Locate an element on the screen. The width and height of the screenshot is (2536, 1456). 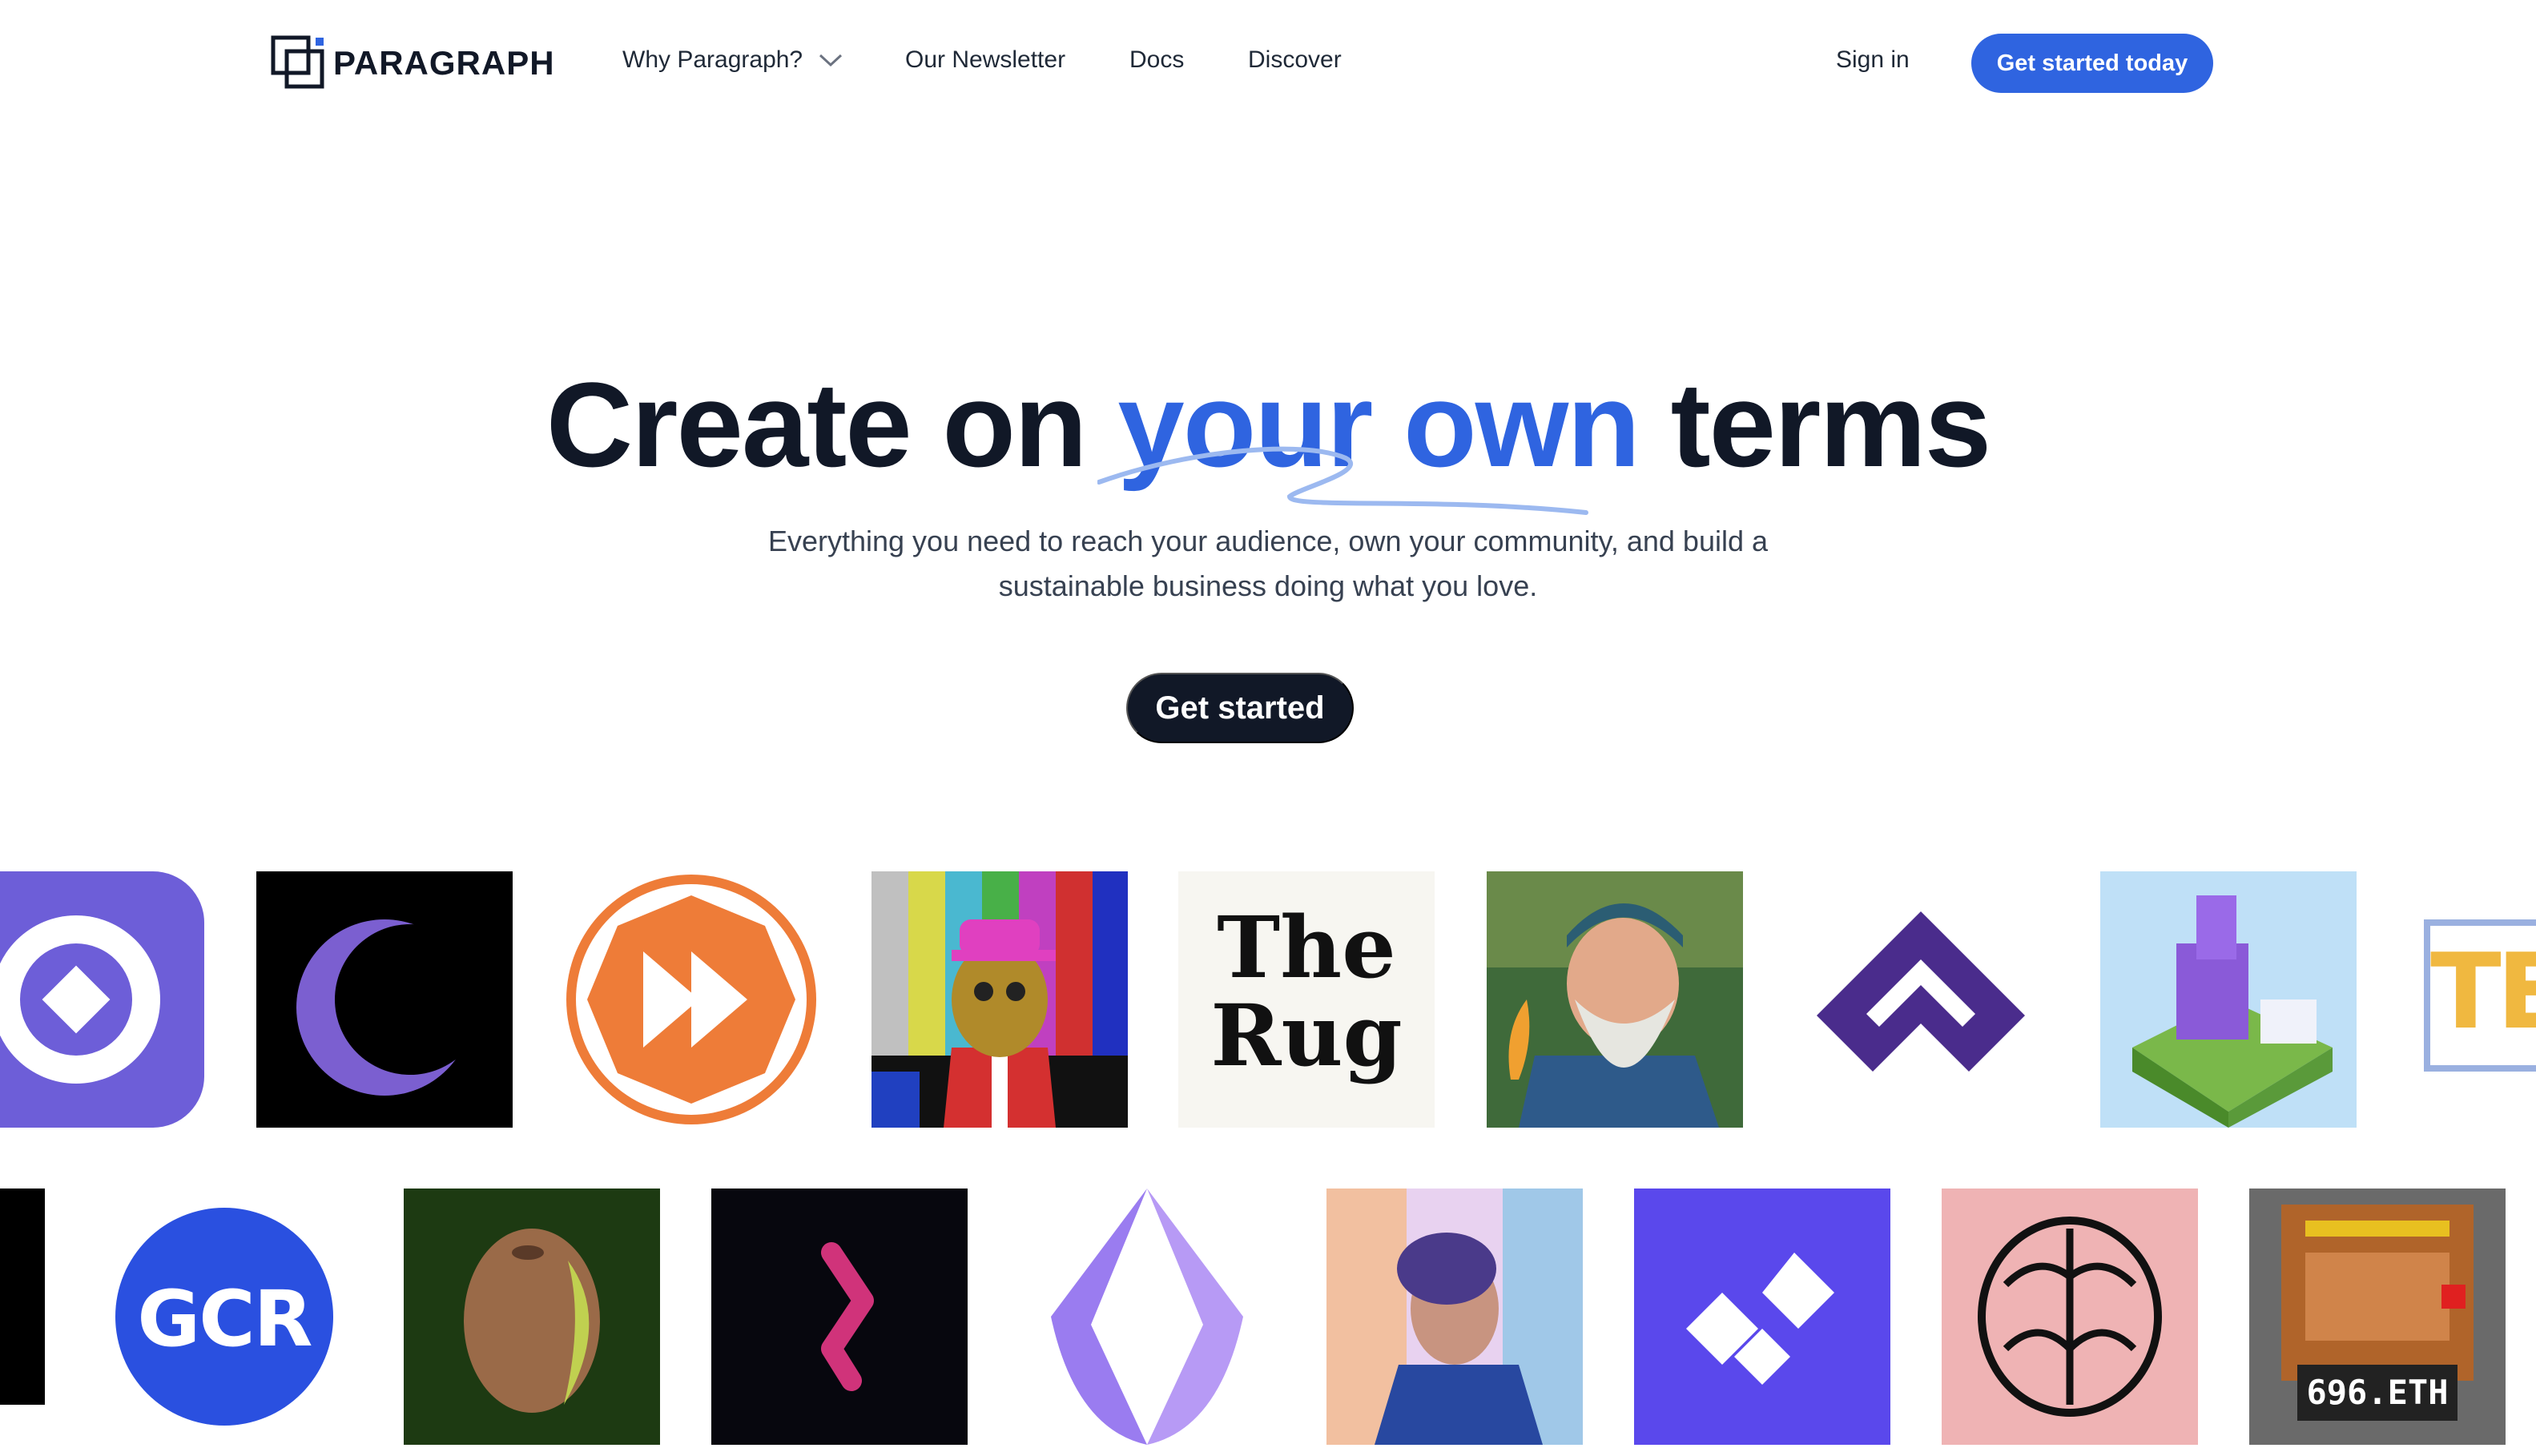
the-rug-line1: The is located at coordinates (1306, 947).